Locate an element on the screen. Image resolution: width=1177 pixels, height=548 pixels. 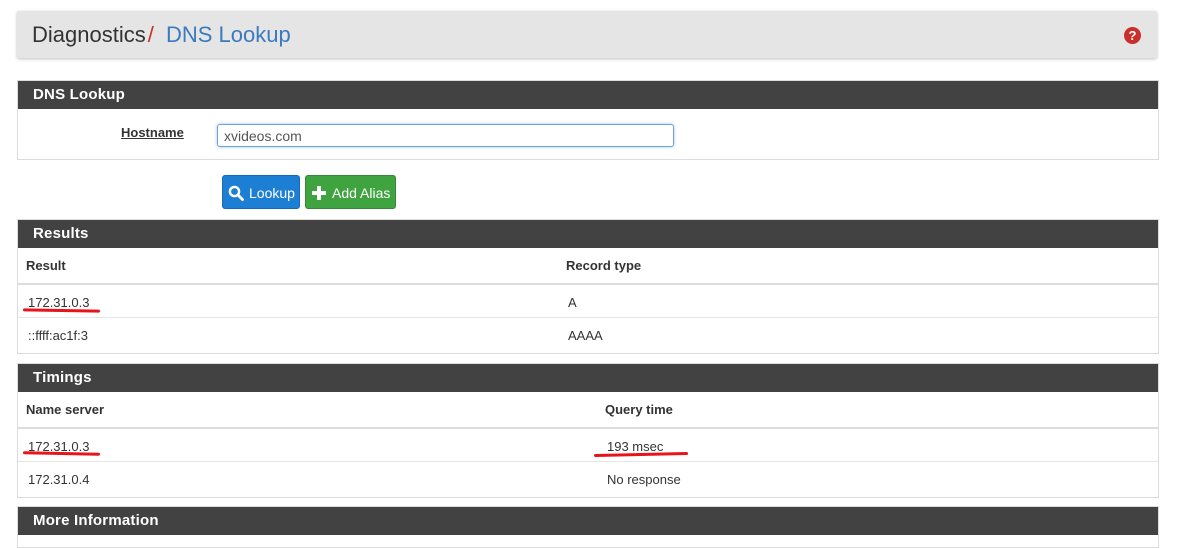
breadcrumb: Diagnostics/ DNS Lookup ? is located at coordinates (587, 34).